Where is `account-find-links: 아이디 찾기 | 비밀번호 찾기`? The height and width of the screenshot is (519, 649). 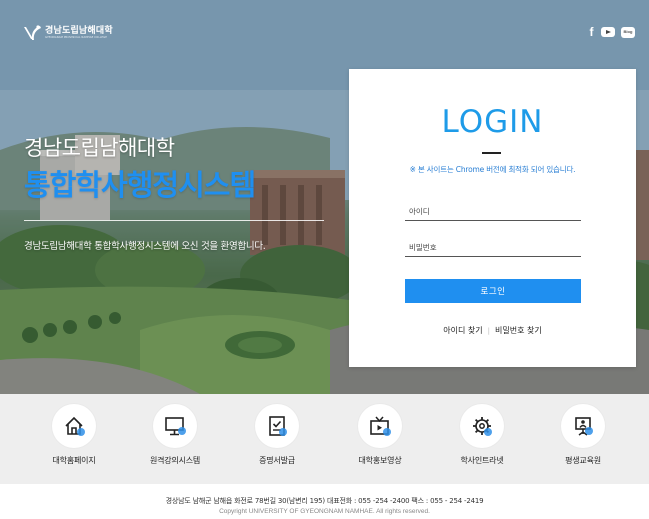 account-find-links: 아이디 찾기 | 비밀번호 찾기 is located at coordinates (492, 330).